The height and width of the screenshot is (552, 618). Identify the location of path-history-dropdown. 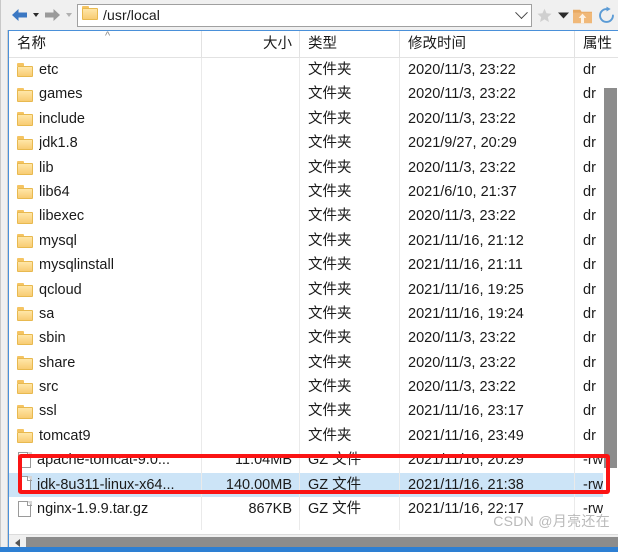
(521, 15).